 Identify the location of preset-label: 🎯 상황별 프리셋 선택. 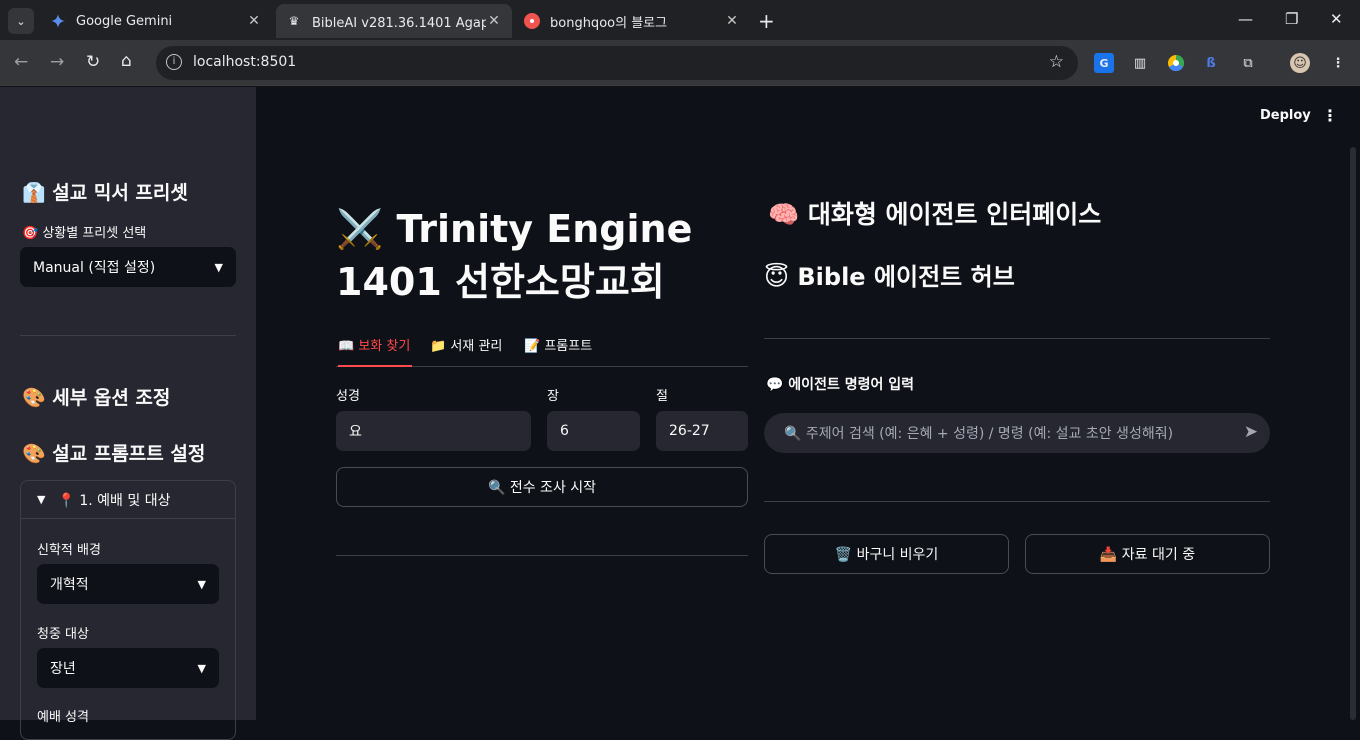
(84, 233).